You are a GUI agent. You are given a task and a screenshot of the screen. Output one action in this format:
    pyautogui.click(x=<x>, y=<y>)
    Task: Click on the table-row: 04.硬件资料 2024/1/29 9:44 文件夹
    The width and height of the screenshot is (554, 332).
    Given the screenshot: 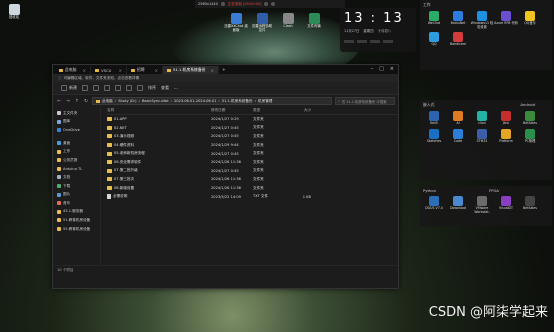 What is the action you would take?
    pyautogui.click(x=252, y=145)
    